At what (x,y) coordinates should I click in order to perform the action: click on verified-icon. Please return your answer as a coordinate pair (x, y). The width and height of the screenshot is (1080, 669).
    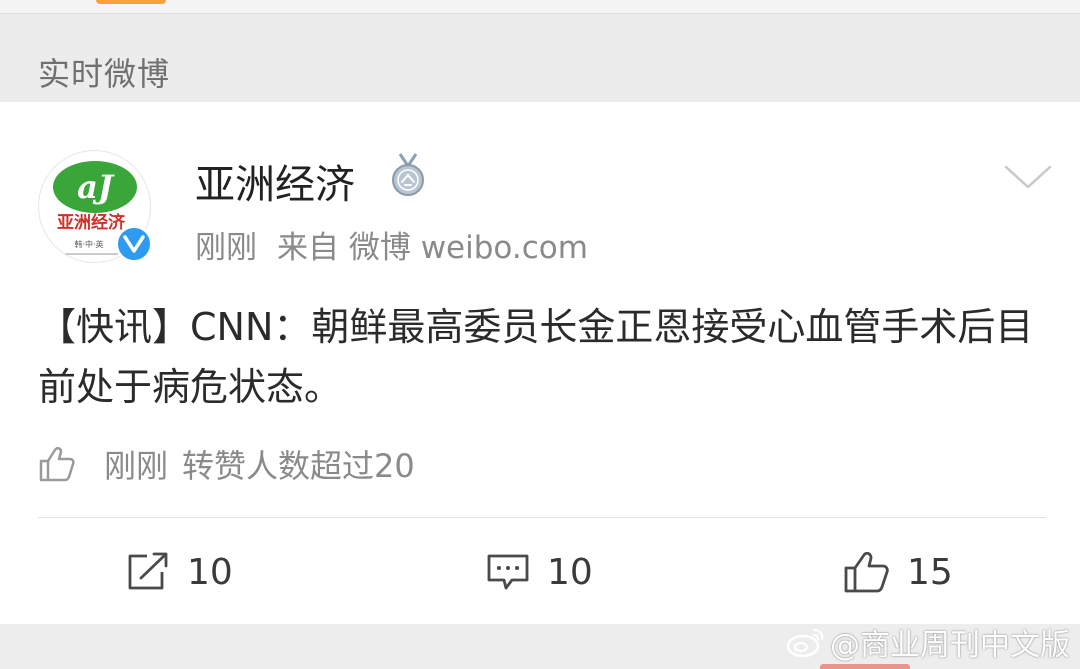
    Looking at the image, I should click on (134, 244).